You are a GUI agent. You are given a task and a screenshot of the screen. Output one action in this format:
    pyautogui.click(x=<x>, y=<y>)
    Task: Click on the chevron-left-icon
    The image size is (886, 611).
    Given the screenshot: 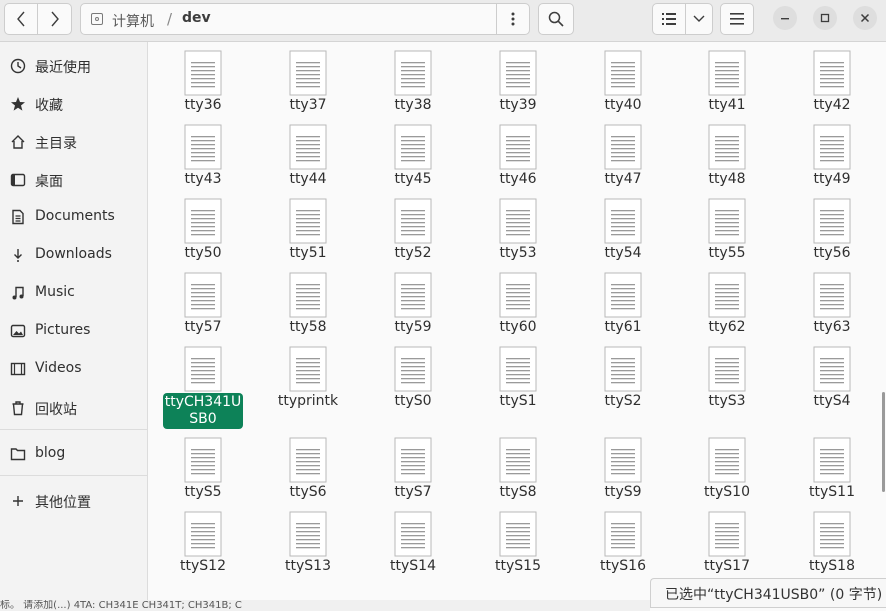 What is the action you would take?
    pyautogui.click(x=21, y=19)
    